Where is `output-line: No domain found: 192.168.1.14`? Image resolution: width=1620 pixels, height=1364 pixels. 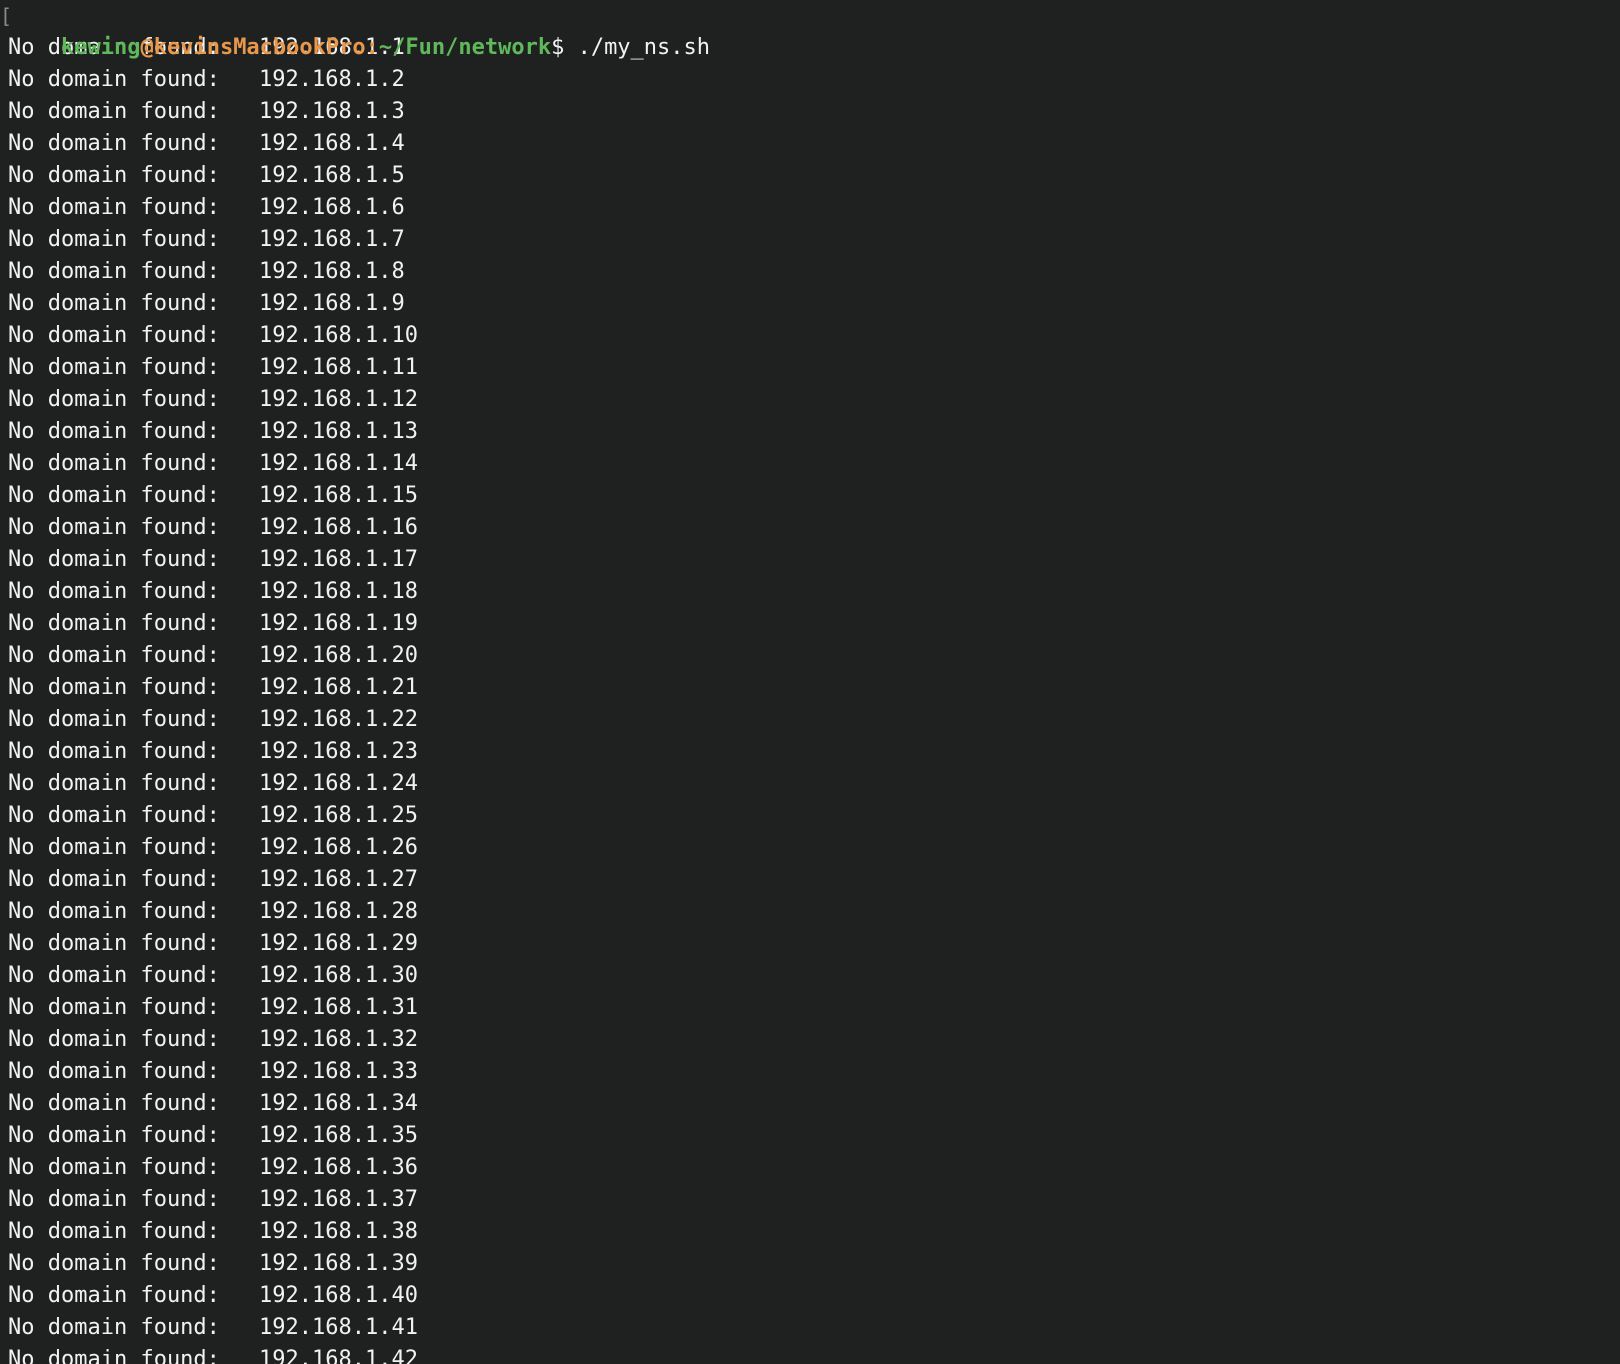
output-line: No domain found: 192.168.1.14 is located at coordinates (810, 464).